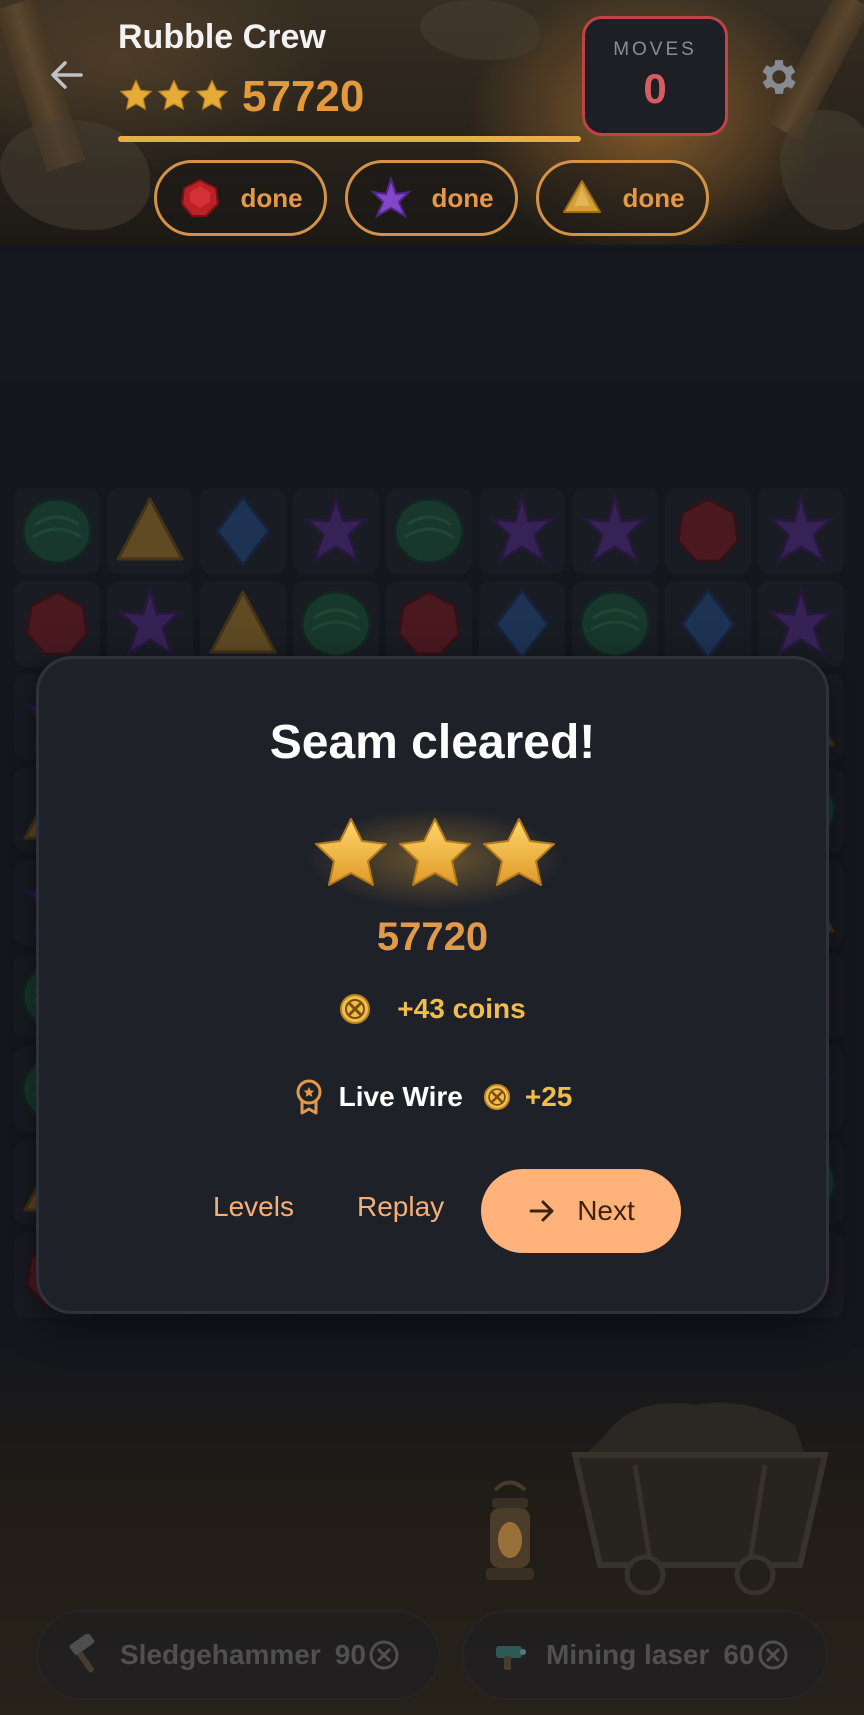  I want to click on achievement-reward: Live Wire +25, so click(432, 1097).